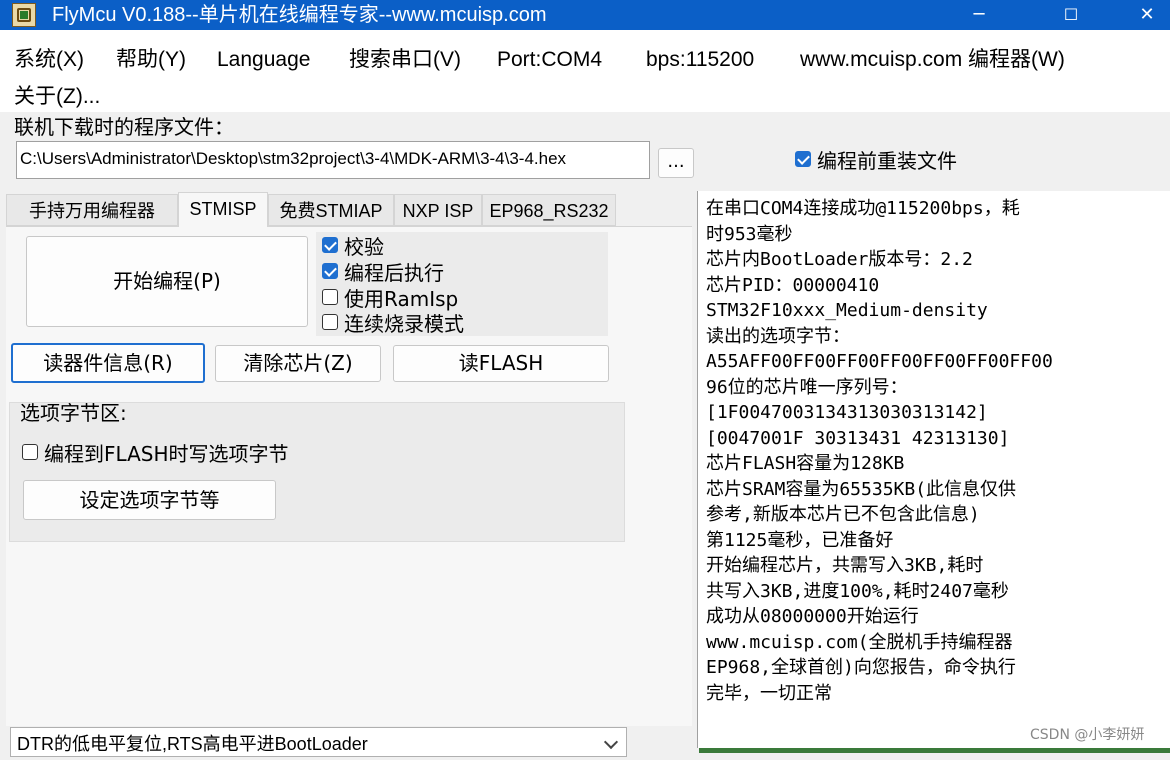 Image resolution: width=1170 pixels, height=760 pixels. What do you see at coordinates (92, 210) in the screenshot?
I see `tab-handheld-programmer: 手持万用编程器` at bounding box center [92, 210].